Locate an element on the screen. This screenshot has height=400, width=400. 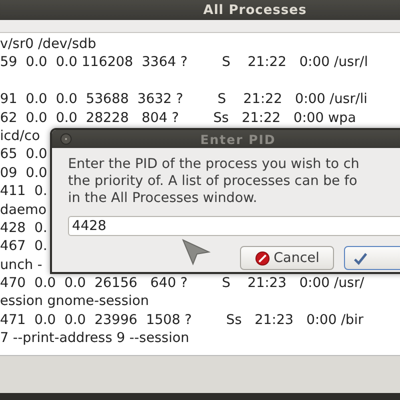
output-line: 467 0. is located at coordinates (24, 246).